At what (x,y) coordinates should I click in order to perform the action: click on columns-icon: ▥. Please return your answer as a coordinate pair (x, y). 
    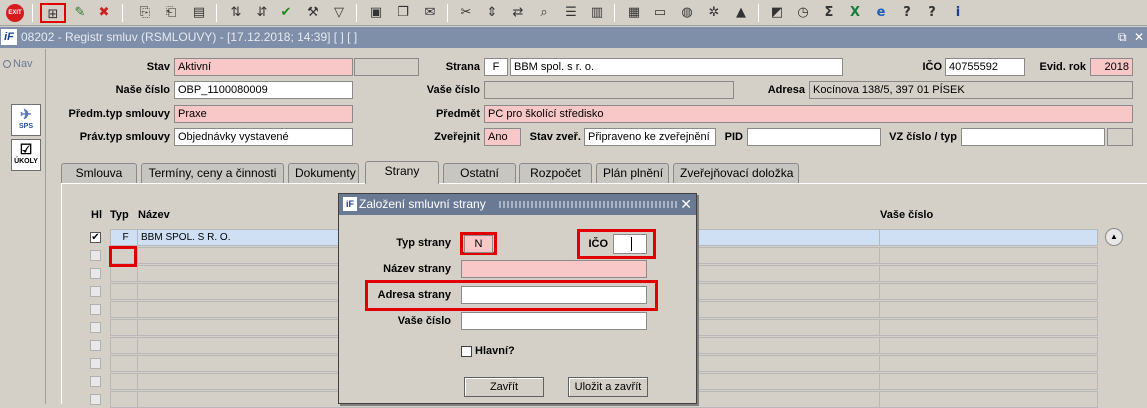
    Looking at the image, I should click on (597, 13).